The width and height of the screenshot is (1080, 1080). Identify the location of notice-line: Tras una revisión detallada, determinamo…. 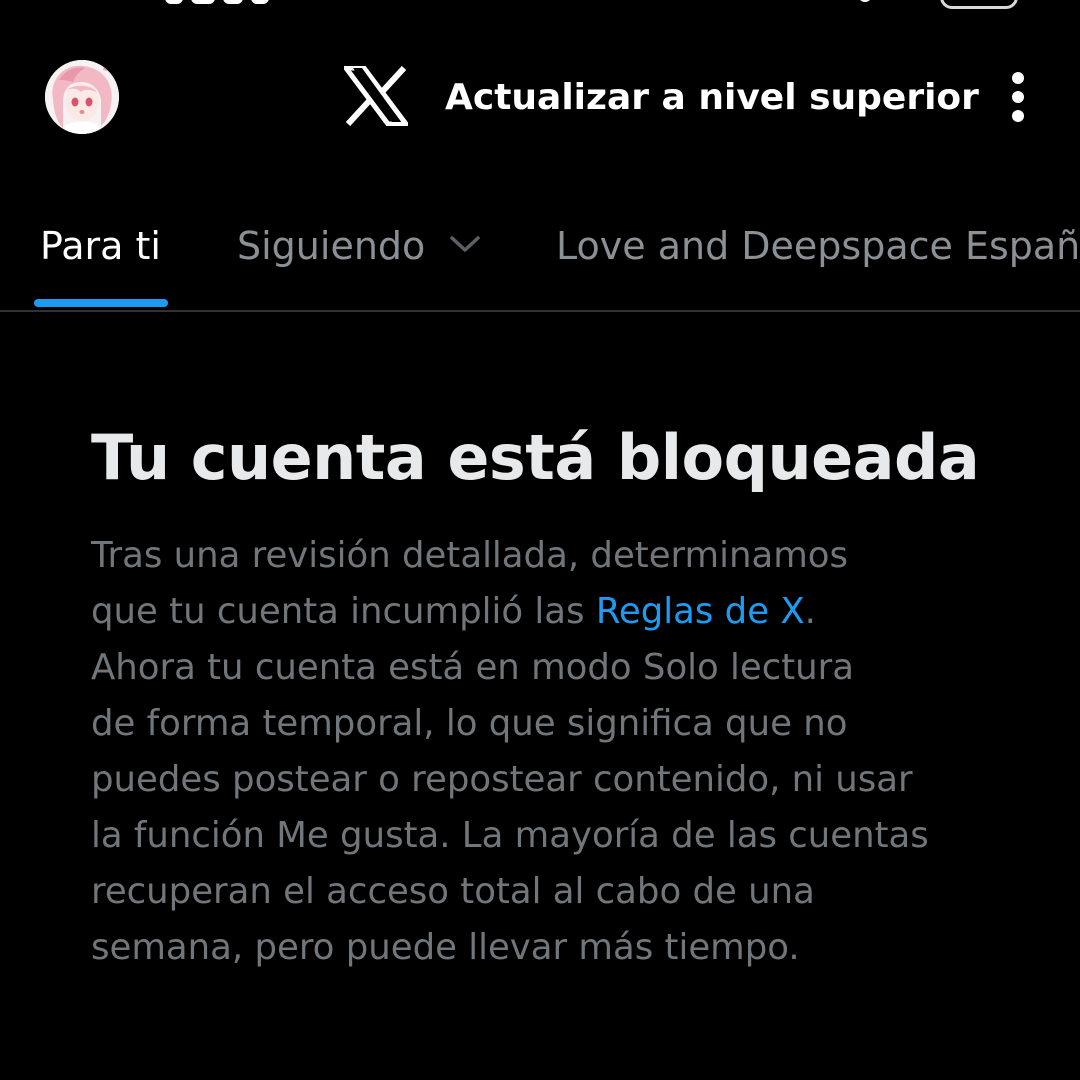
(470, 555).